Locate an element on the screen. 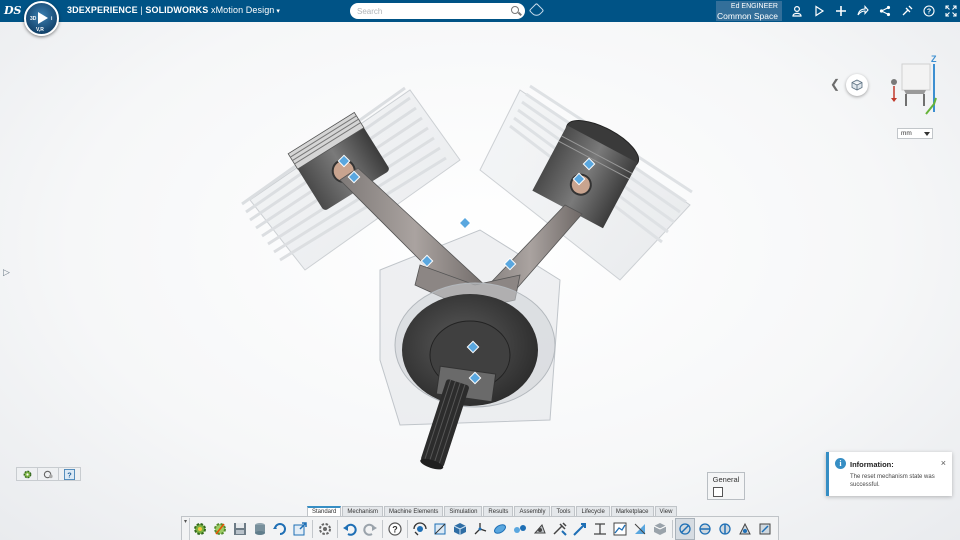 The image size is (960, 540). joint-icon is located at coordinates (500, 529).